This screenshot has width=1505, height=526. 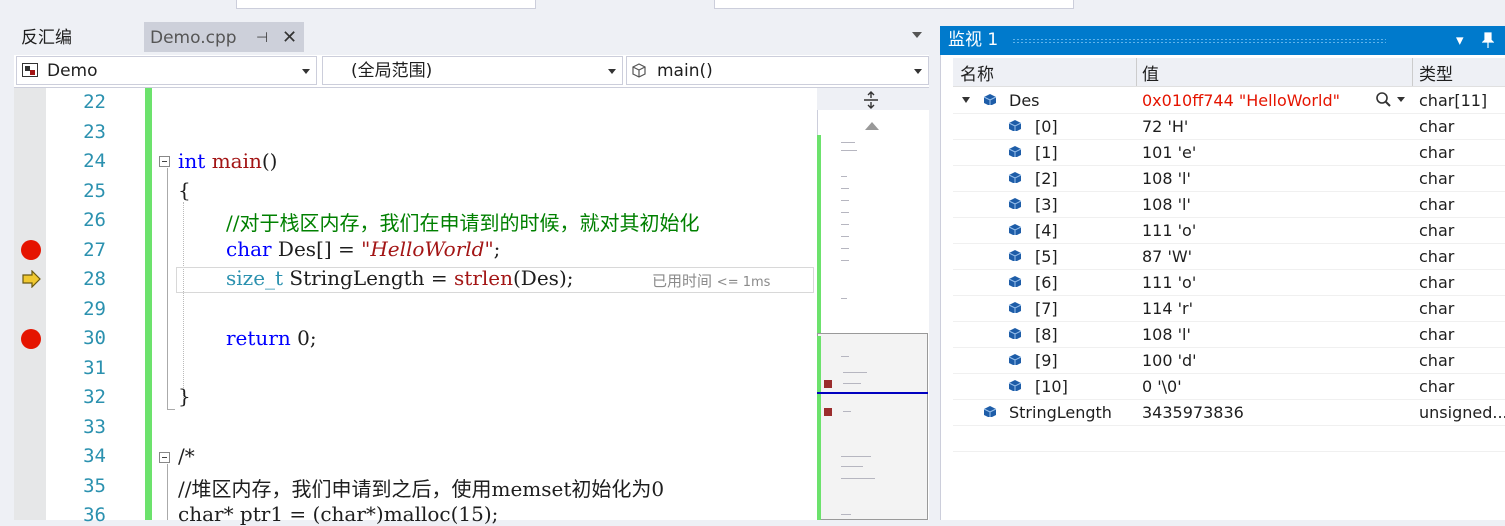 I want to click on split-handle-icon, so click(x=871, y=100).